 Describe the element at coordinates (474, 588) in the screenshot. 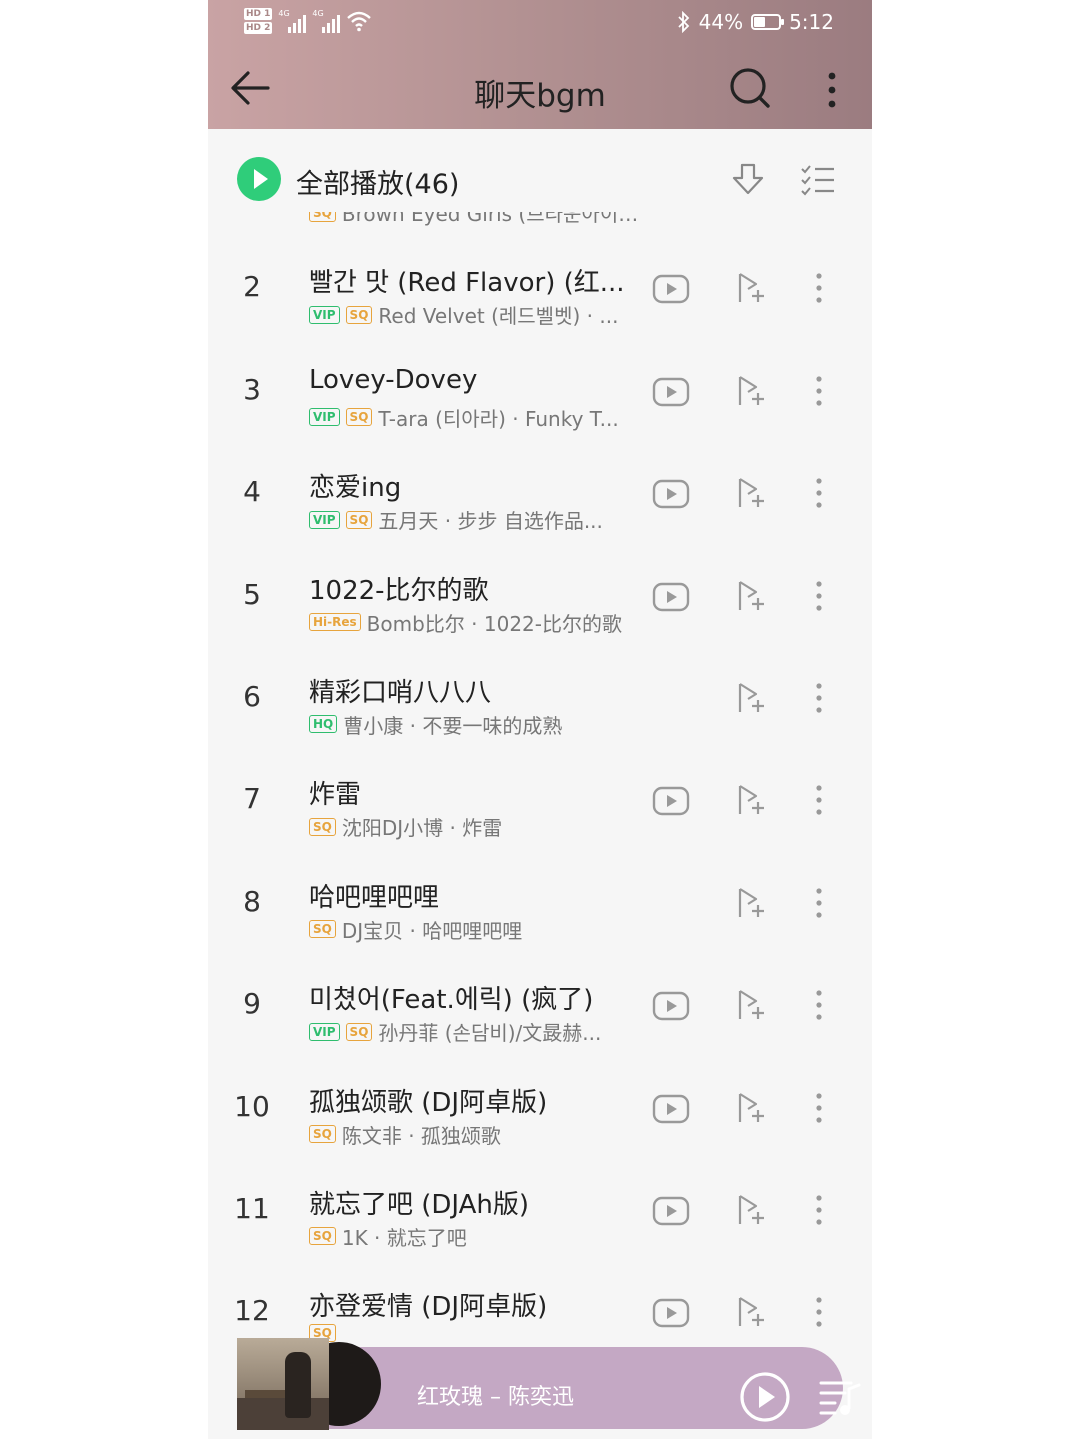

I see `song-title: 1022-比尔的歌` at that location.